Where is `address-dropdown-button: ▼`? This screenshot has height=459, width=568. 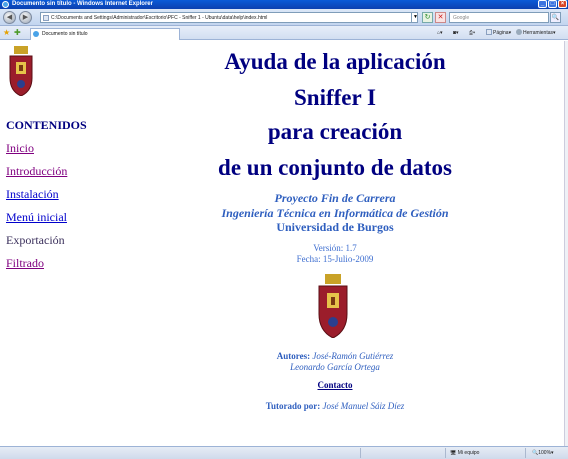
address-dropdown-button: ▼ is located at coordinates (415, 17).